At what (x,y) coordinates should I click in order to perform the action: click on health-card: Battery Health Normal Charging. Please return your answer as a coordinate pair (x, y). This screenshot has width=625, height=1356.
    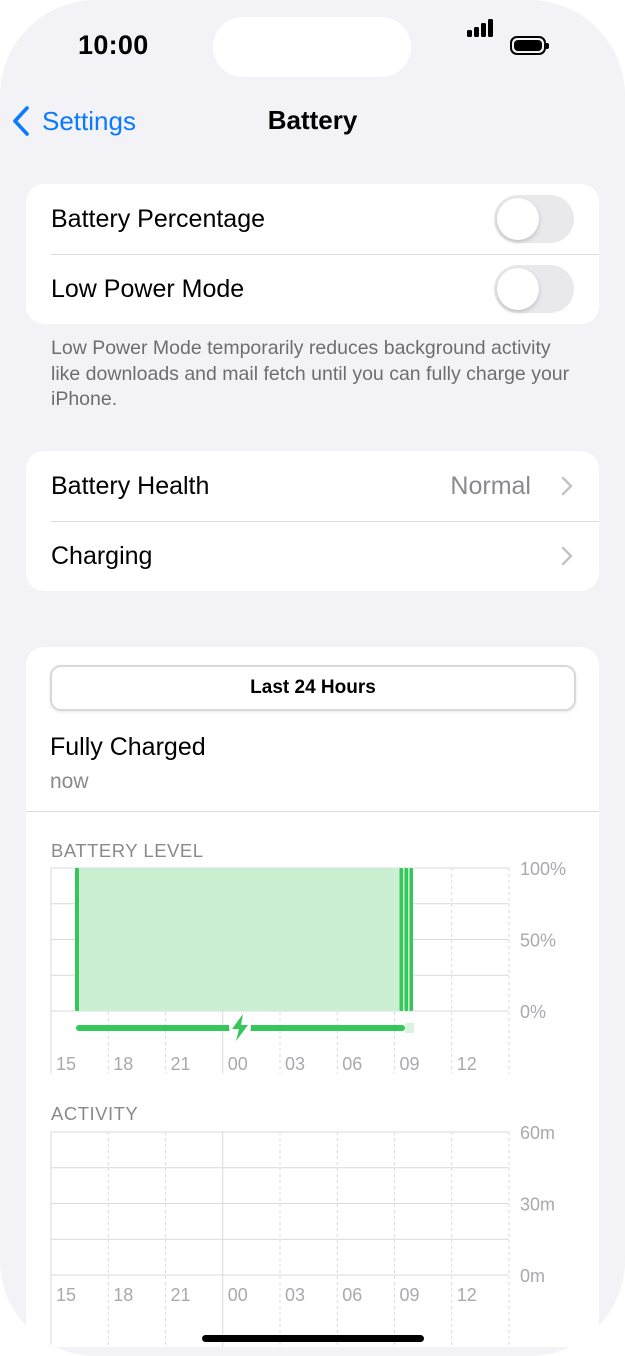
    Looking at the image, I should click on (312, 521).